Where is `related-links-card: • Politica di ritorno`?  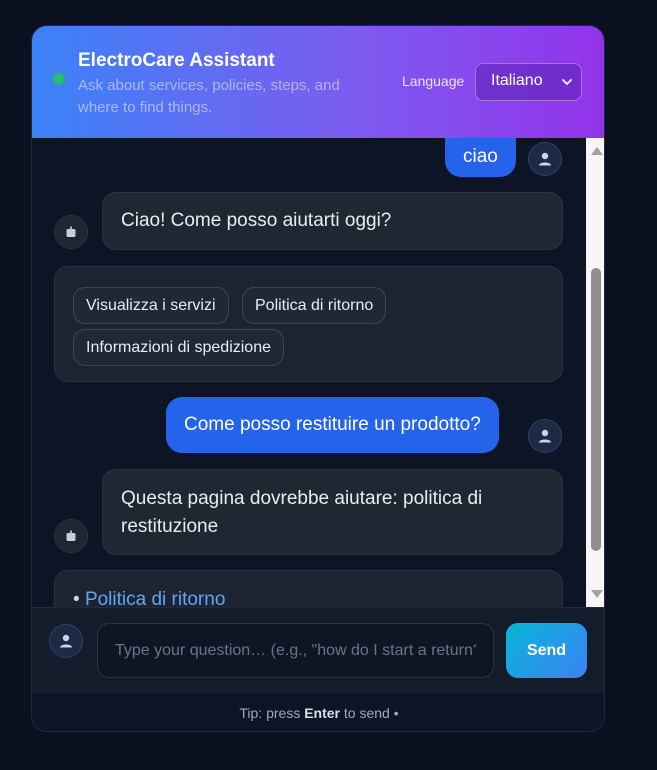 related-links-card: • Politica di ritorno is located at coordinates (308, 588).